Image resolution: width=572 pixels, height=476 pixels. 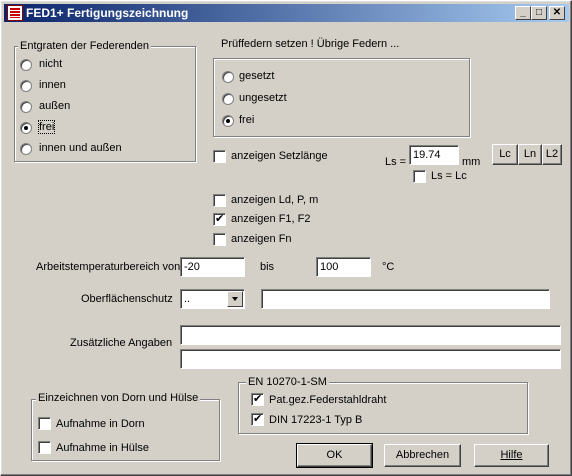 I want to click on ls-eq-lc-checkbox, so click(x=419, y=176).